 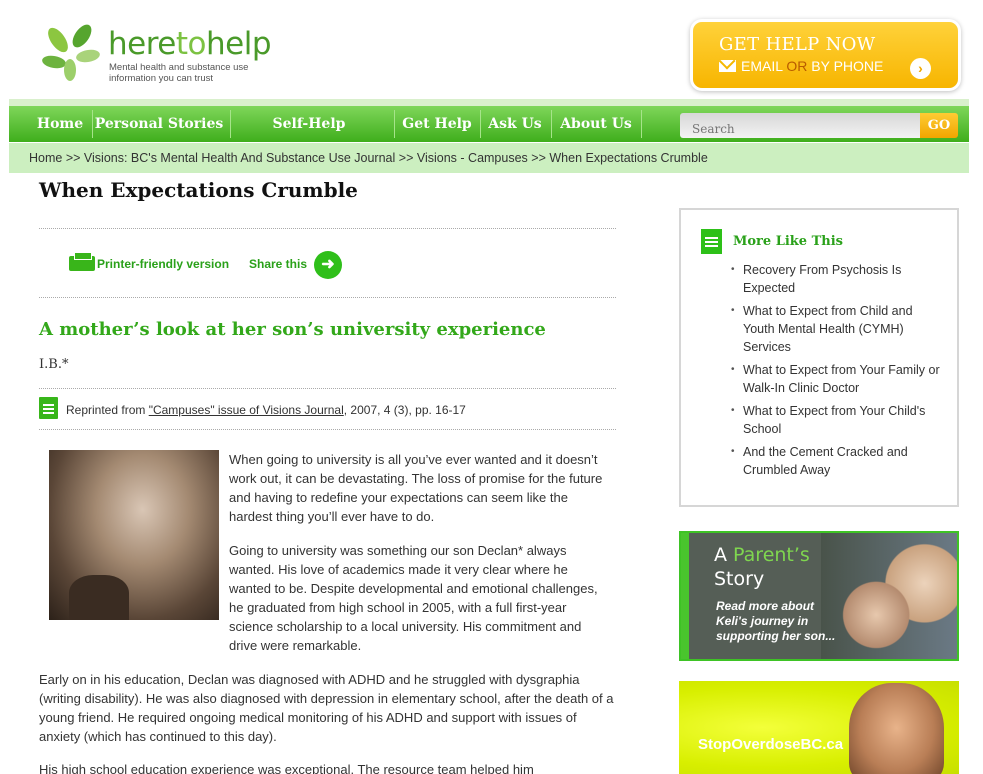 What do you see at coordinates (641, 124) in the screenshot?
I see `nav-divider` at bounding box center [641, 124].